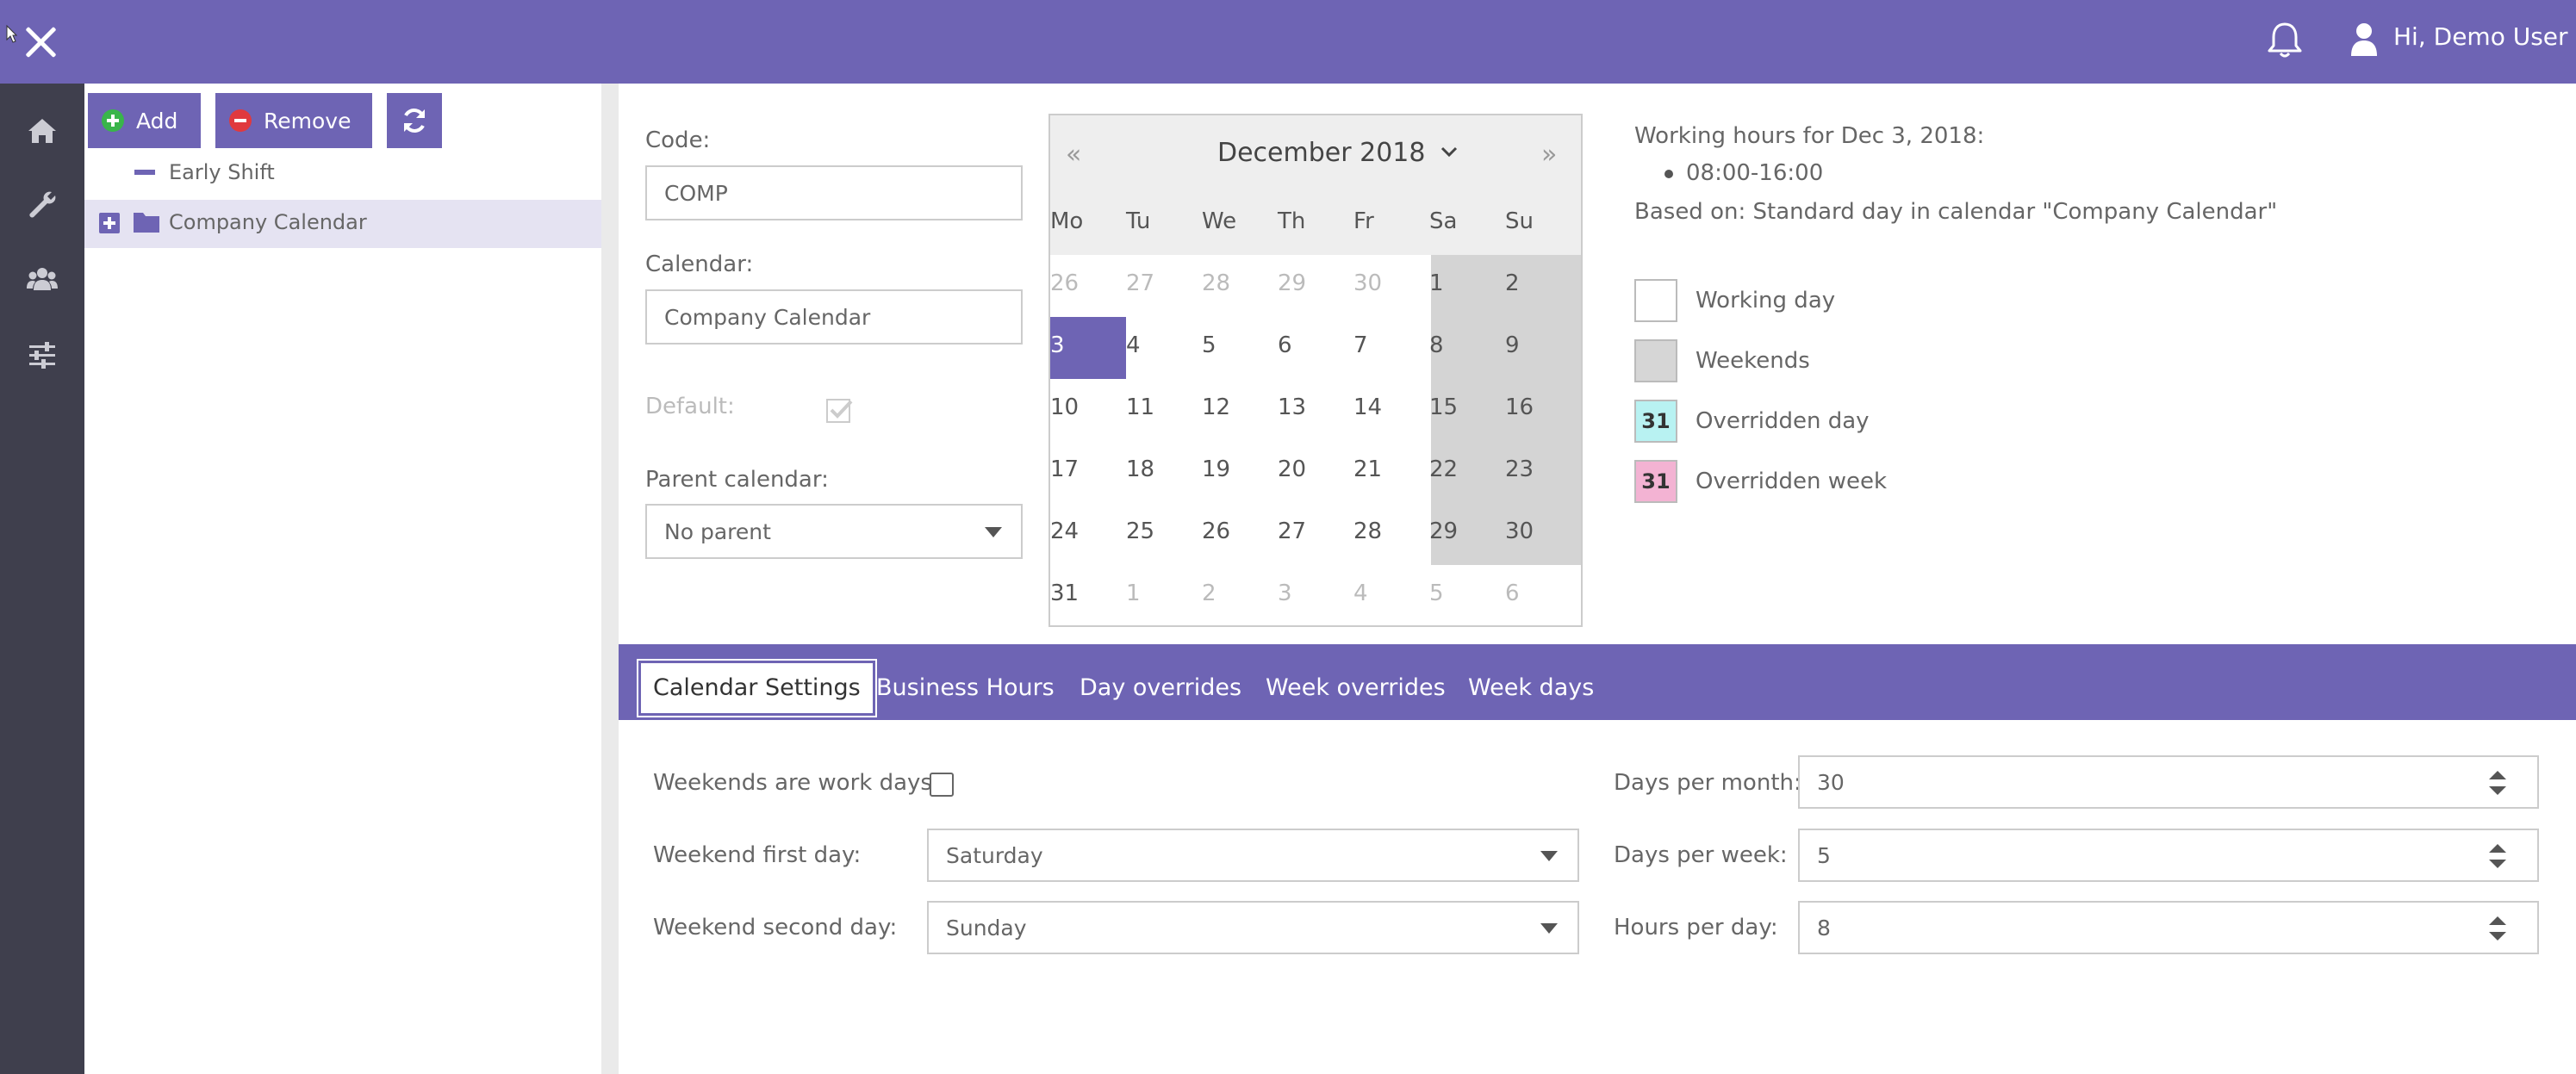  What do you see at coordinates (1783, 421) in the screenshot?
I see `legend-overridden-day-label: Overridden day` at bounding box center [1783, 421].